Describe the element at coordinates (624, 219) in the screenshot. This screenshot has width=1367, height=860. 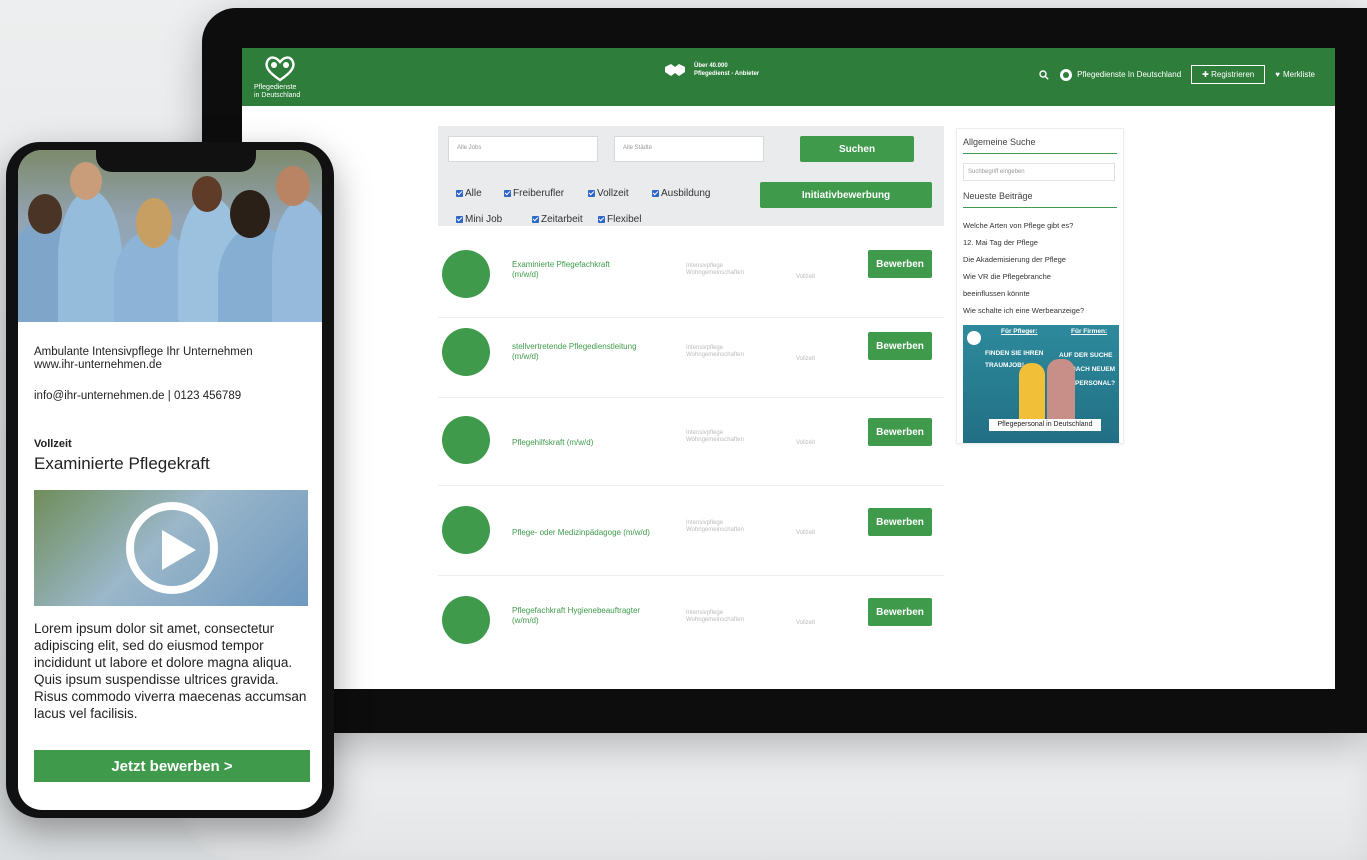
I see `filter-label: Flexibel` at that location.